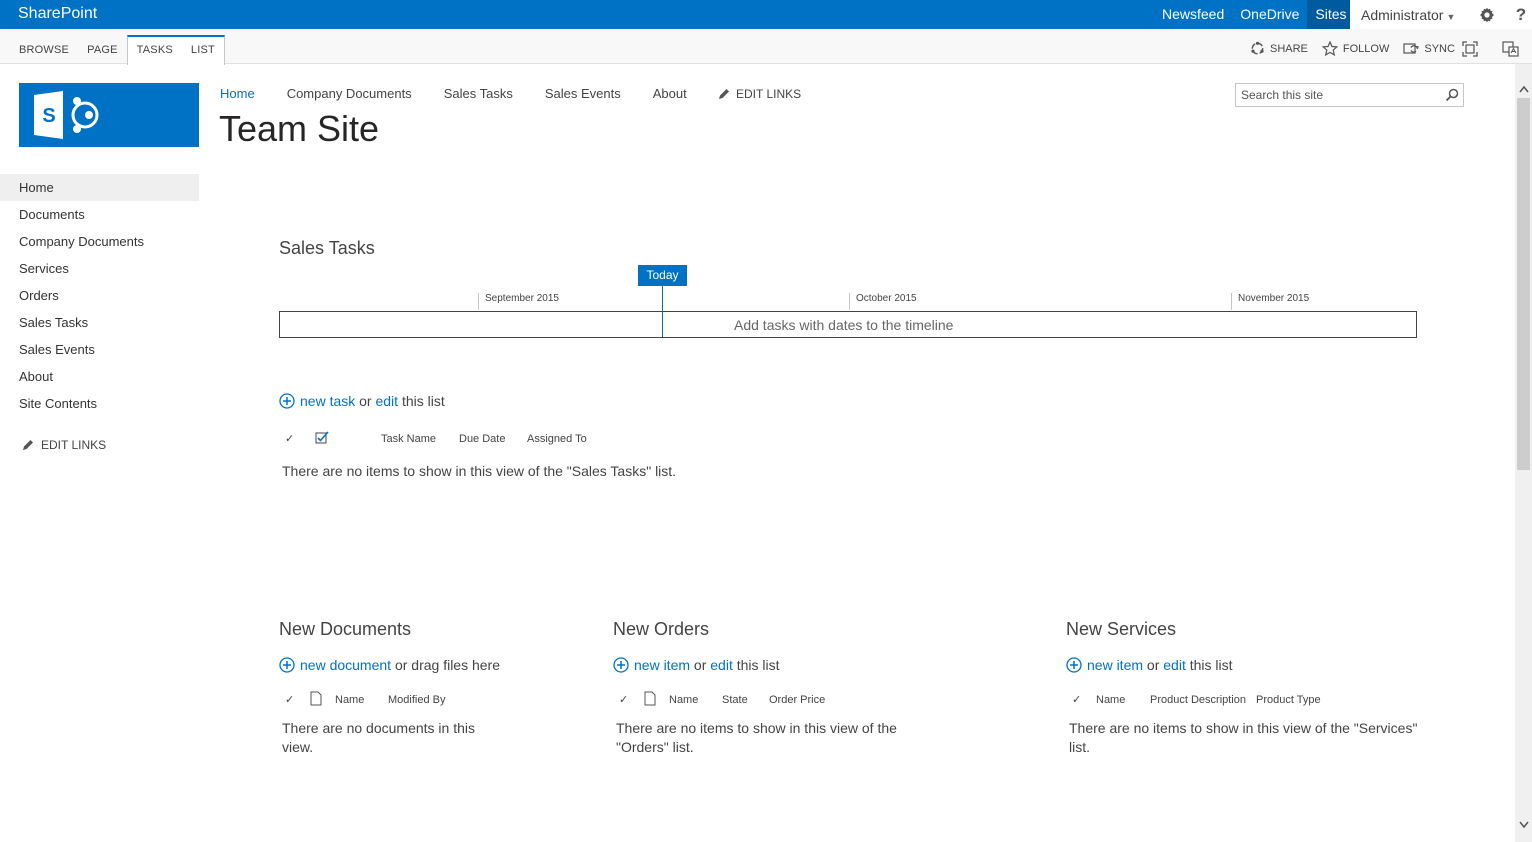  I want to click on left-nav-company-documents: Company Documents, so click(99, 241).